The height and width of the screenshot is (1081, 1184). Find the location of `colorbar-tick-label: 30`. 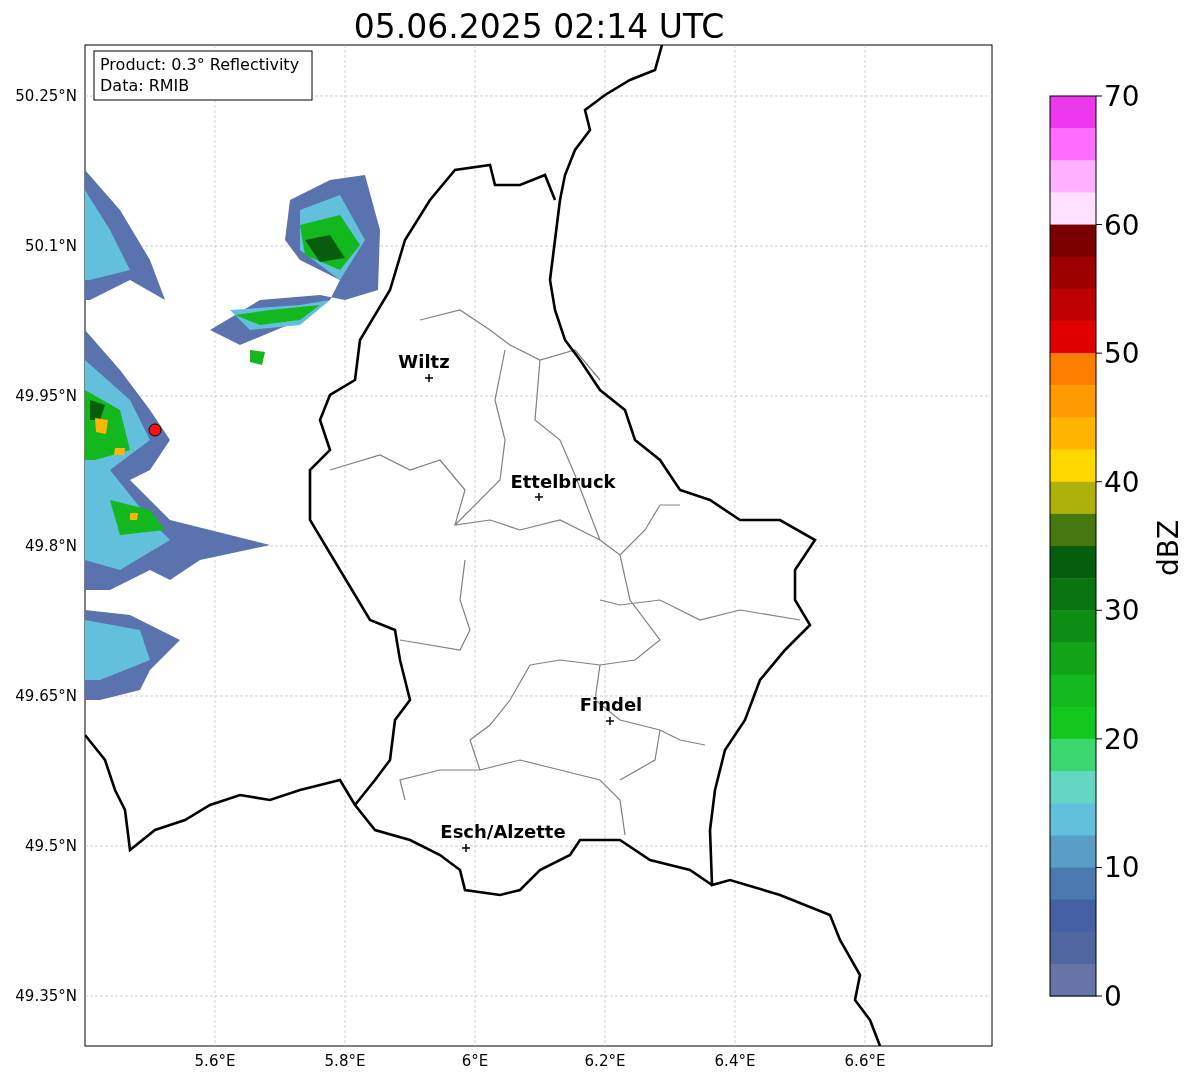

colorbar-tick-label: 30 is located at coordinates (1122, 611).